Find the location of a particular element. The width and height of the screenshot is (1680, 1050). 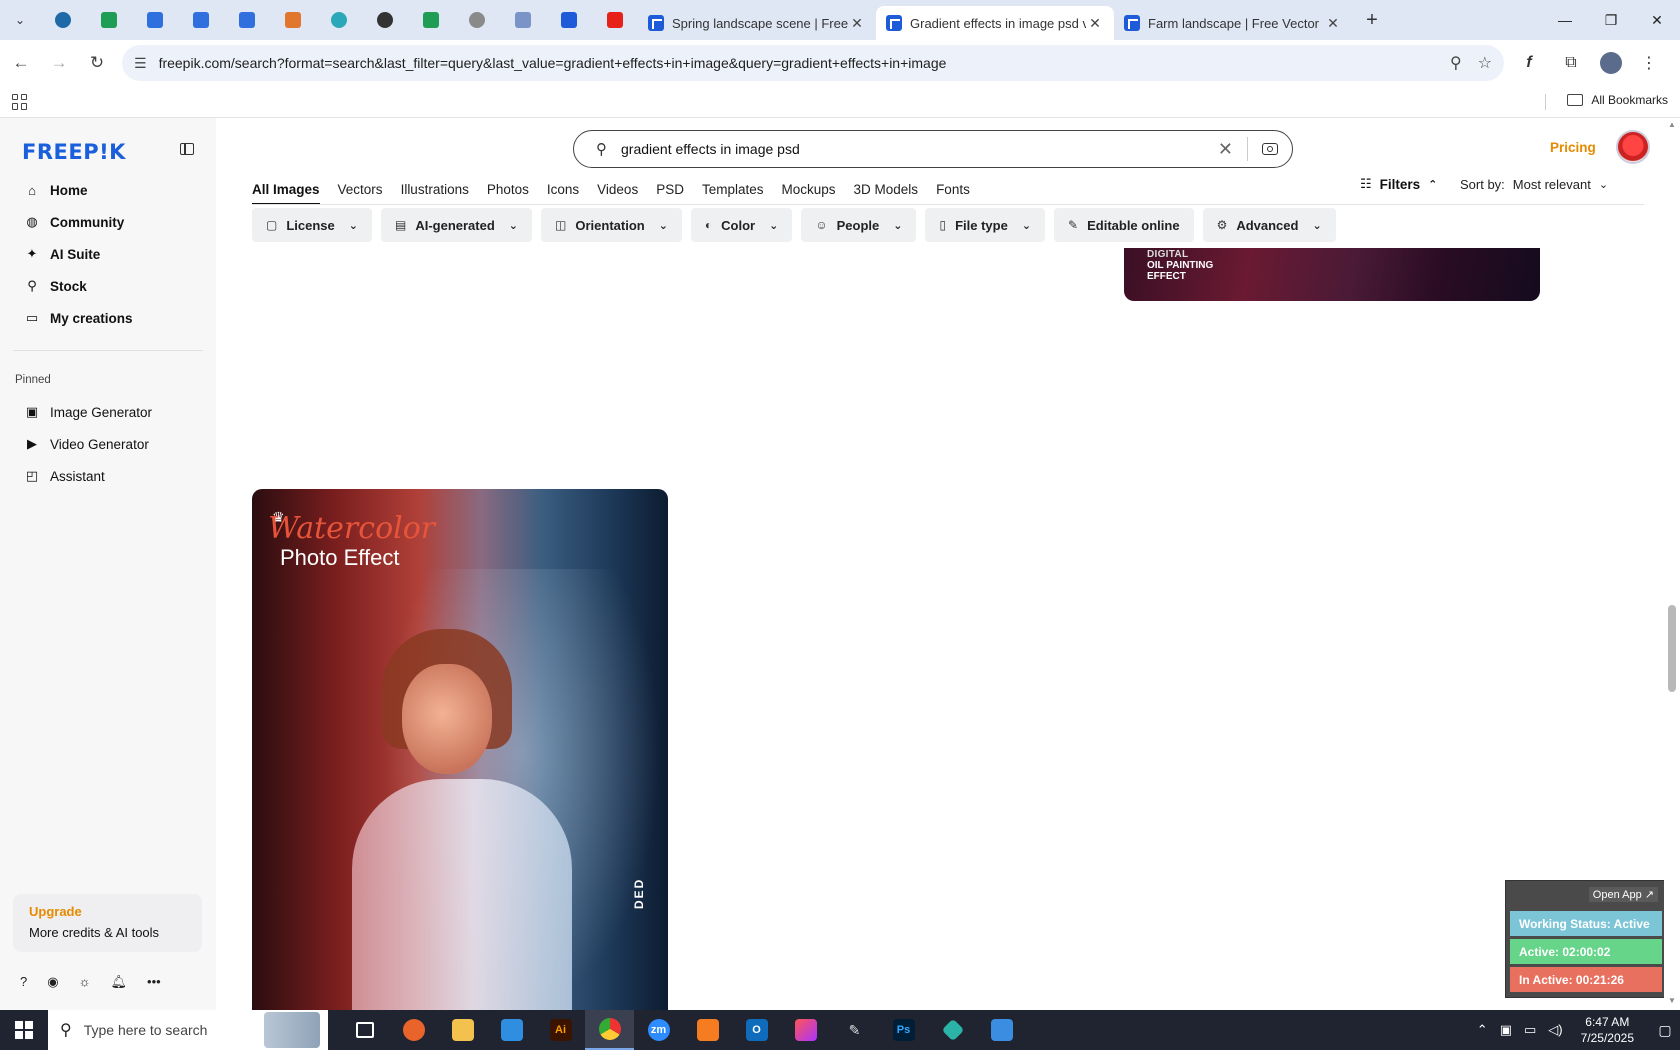

font-extension-icon: f is located at coordinates (1529, 63).